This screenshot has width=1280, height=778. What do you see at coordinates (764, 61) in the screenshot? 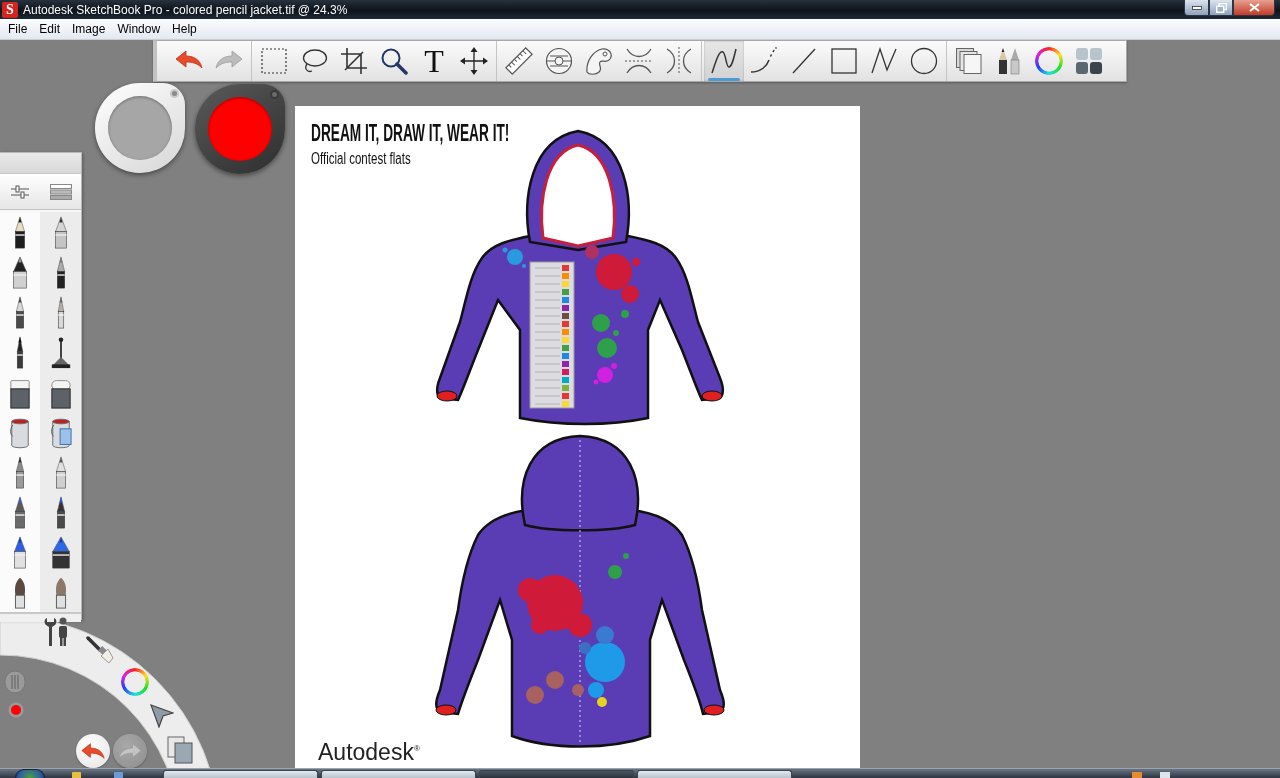
I see `curve-icon` at bounding box center [764, 61].